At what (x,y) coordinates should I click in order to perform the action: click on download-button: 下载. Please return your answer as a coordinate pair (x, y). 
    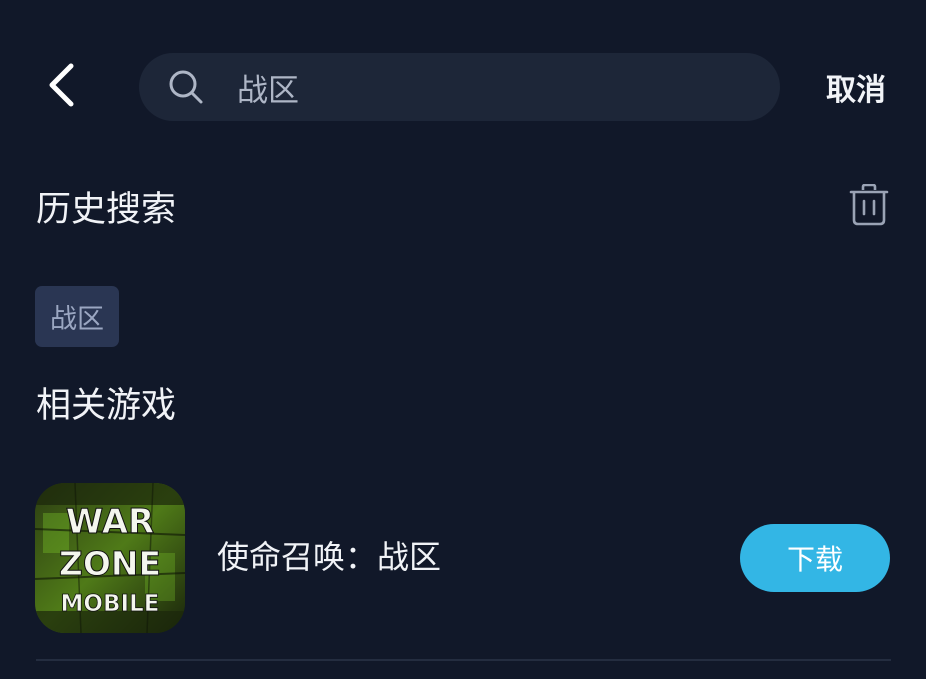
    Looking at the image, I should click on (815, 558).